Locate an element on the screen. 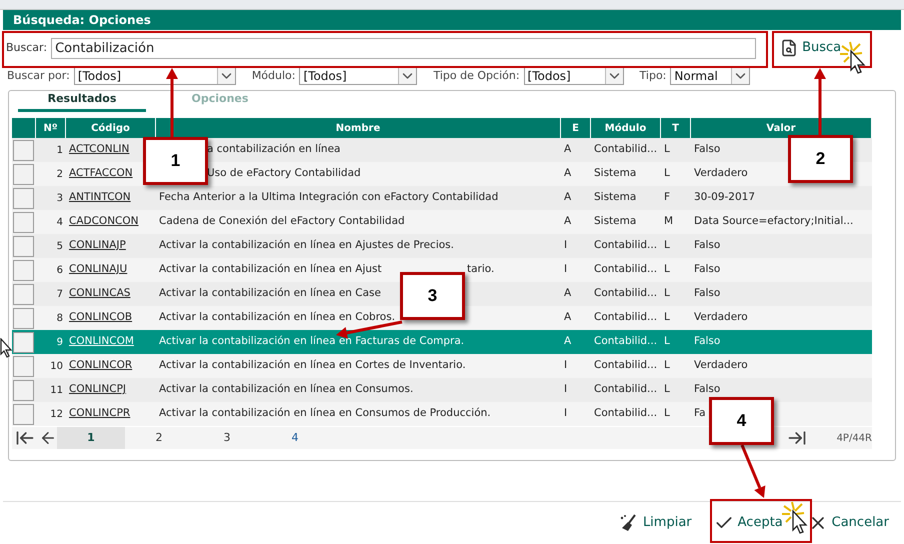 The image size is (904, 544). table-cell-text: 2 is located at coordinates (60, 175).